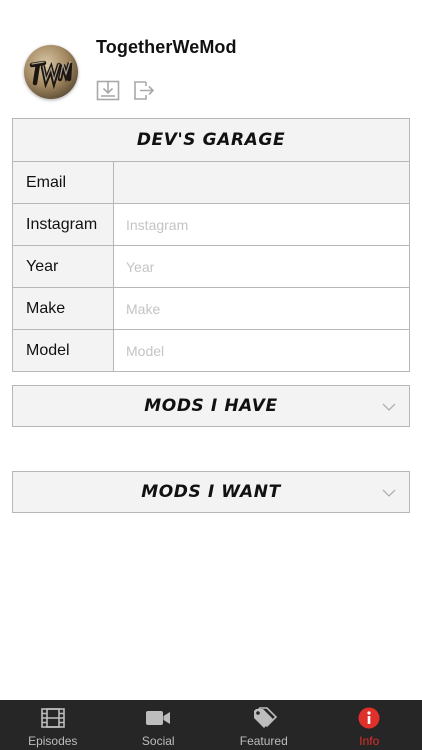  I want to click on tab-social: Social, so click(159, 725).